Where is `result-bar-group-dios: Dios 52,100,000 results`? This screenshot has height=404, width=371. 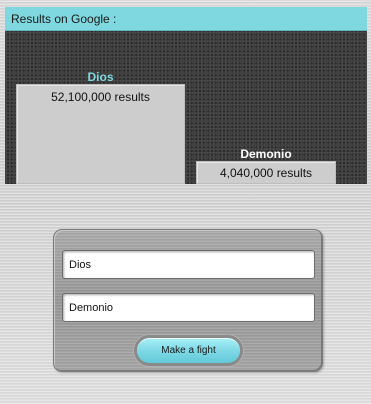 result-bar-group-dios: Dios 52,100,000 results is located at coordinates (100, 127).